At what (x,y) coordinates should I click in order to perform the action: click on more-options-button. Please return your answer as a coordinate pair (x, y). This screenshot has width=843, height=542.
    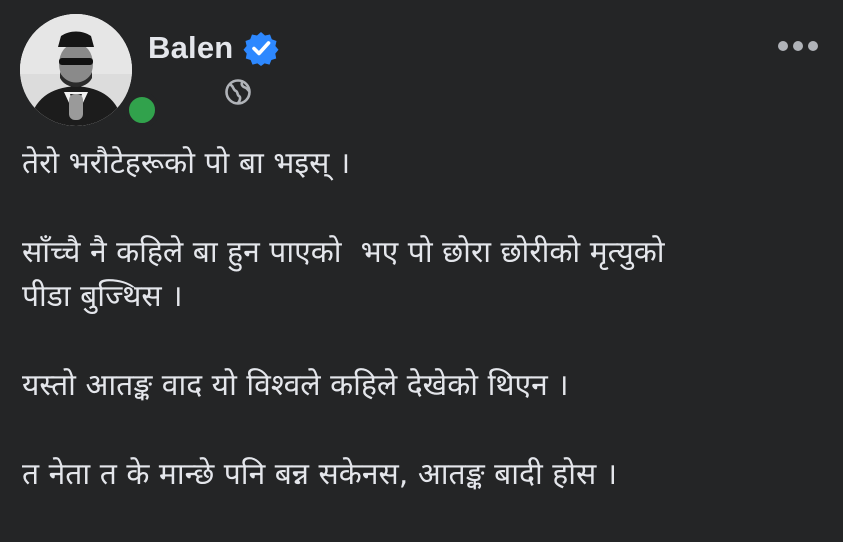
    Looking at the image, I should click on (798, 46).